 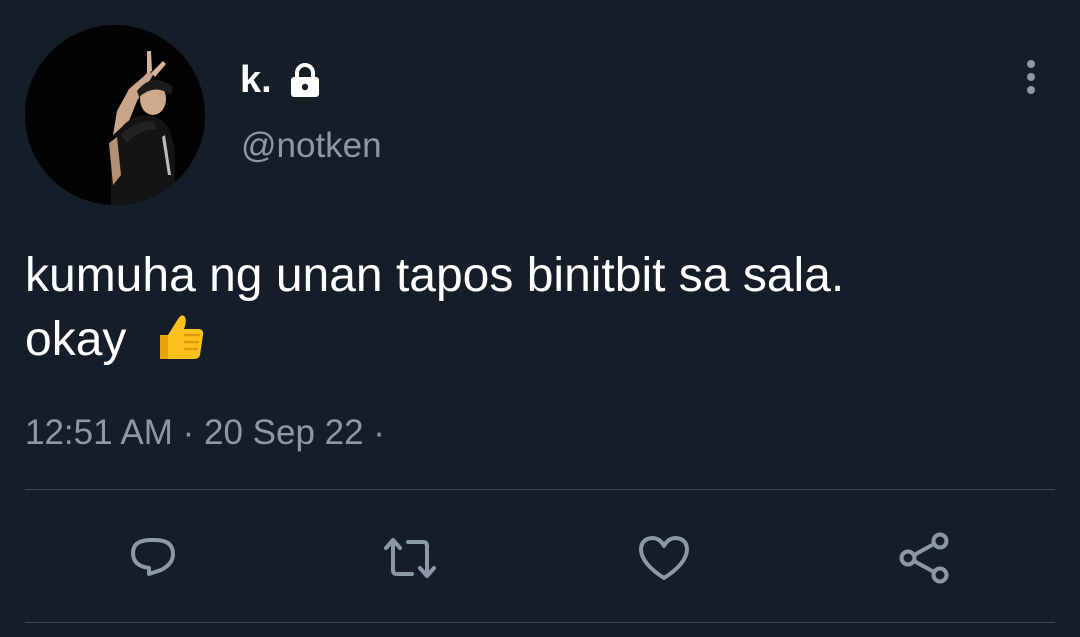 I want to click on like-icon, so click(x=664, y=558).